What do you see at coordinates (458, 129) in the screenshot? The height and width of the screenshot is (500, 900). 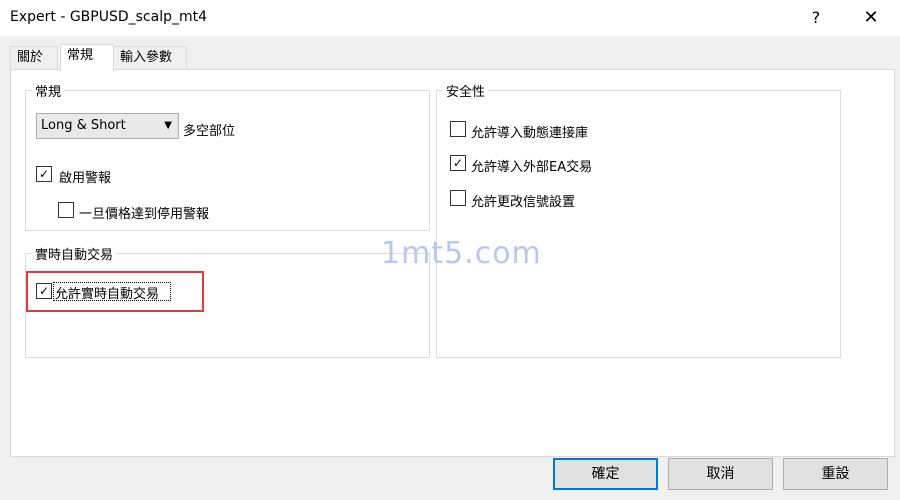 I see `allow-dll-checkbox` at bounding box center [458, 129].